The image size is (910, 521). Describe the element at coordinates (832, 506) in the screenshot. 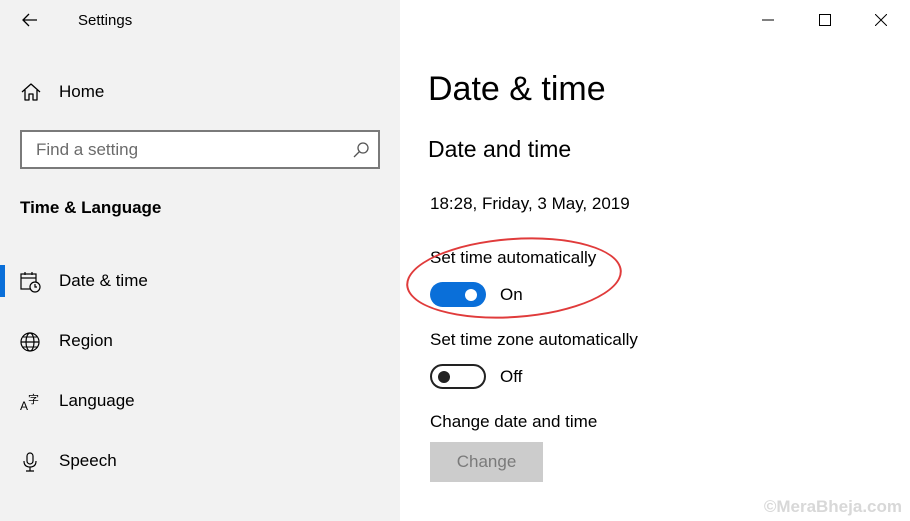

I see `watermark: ©MeraBheja.com` at that location.